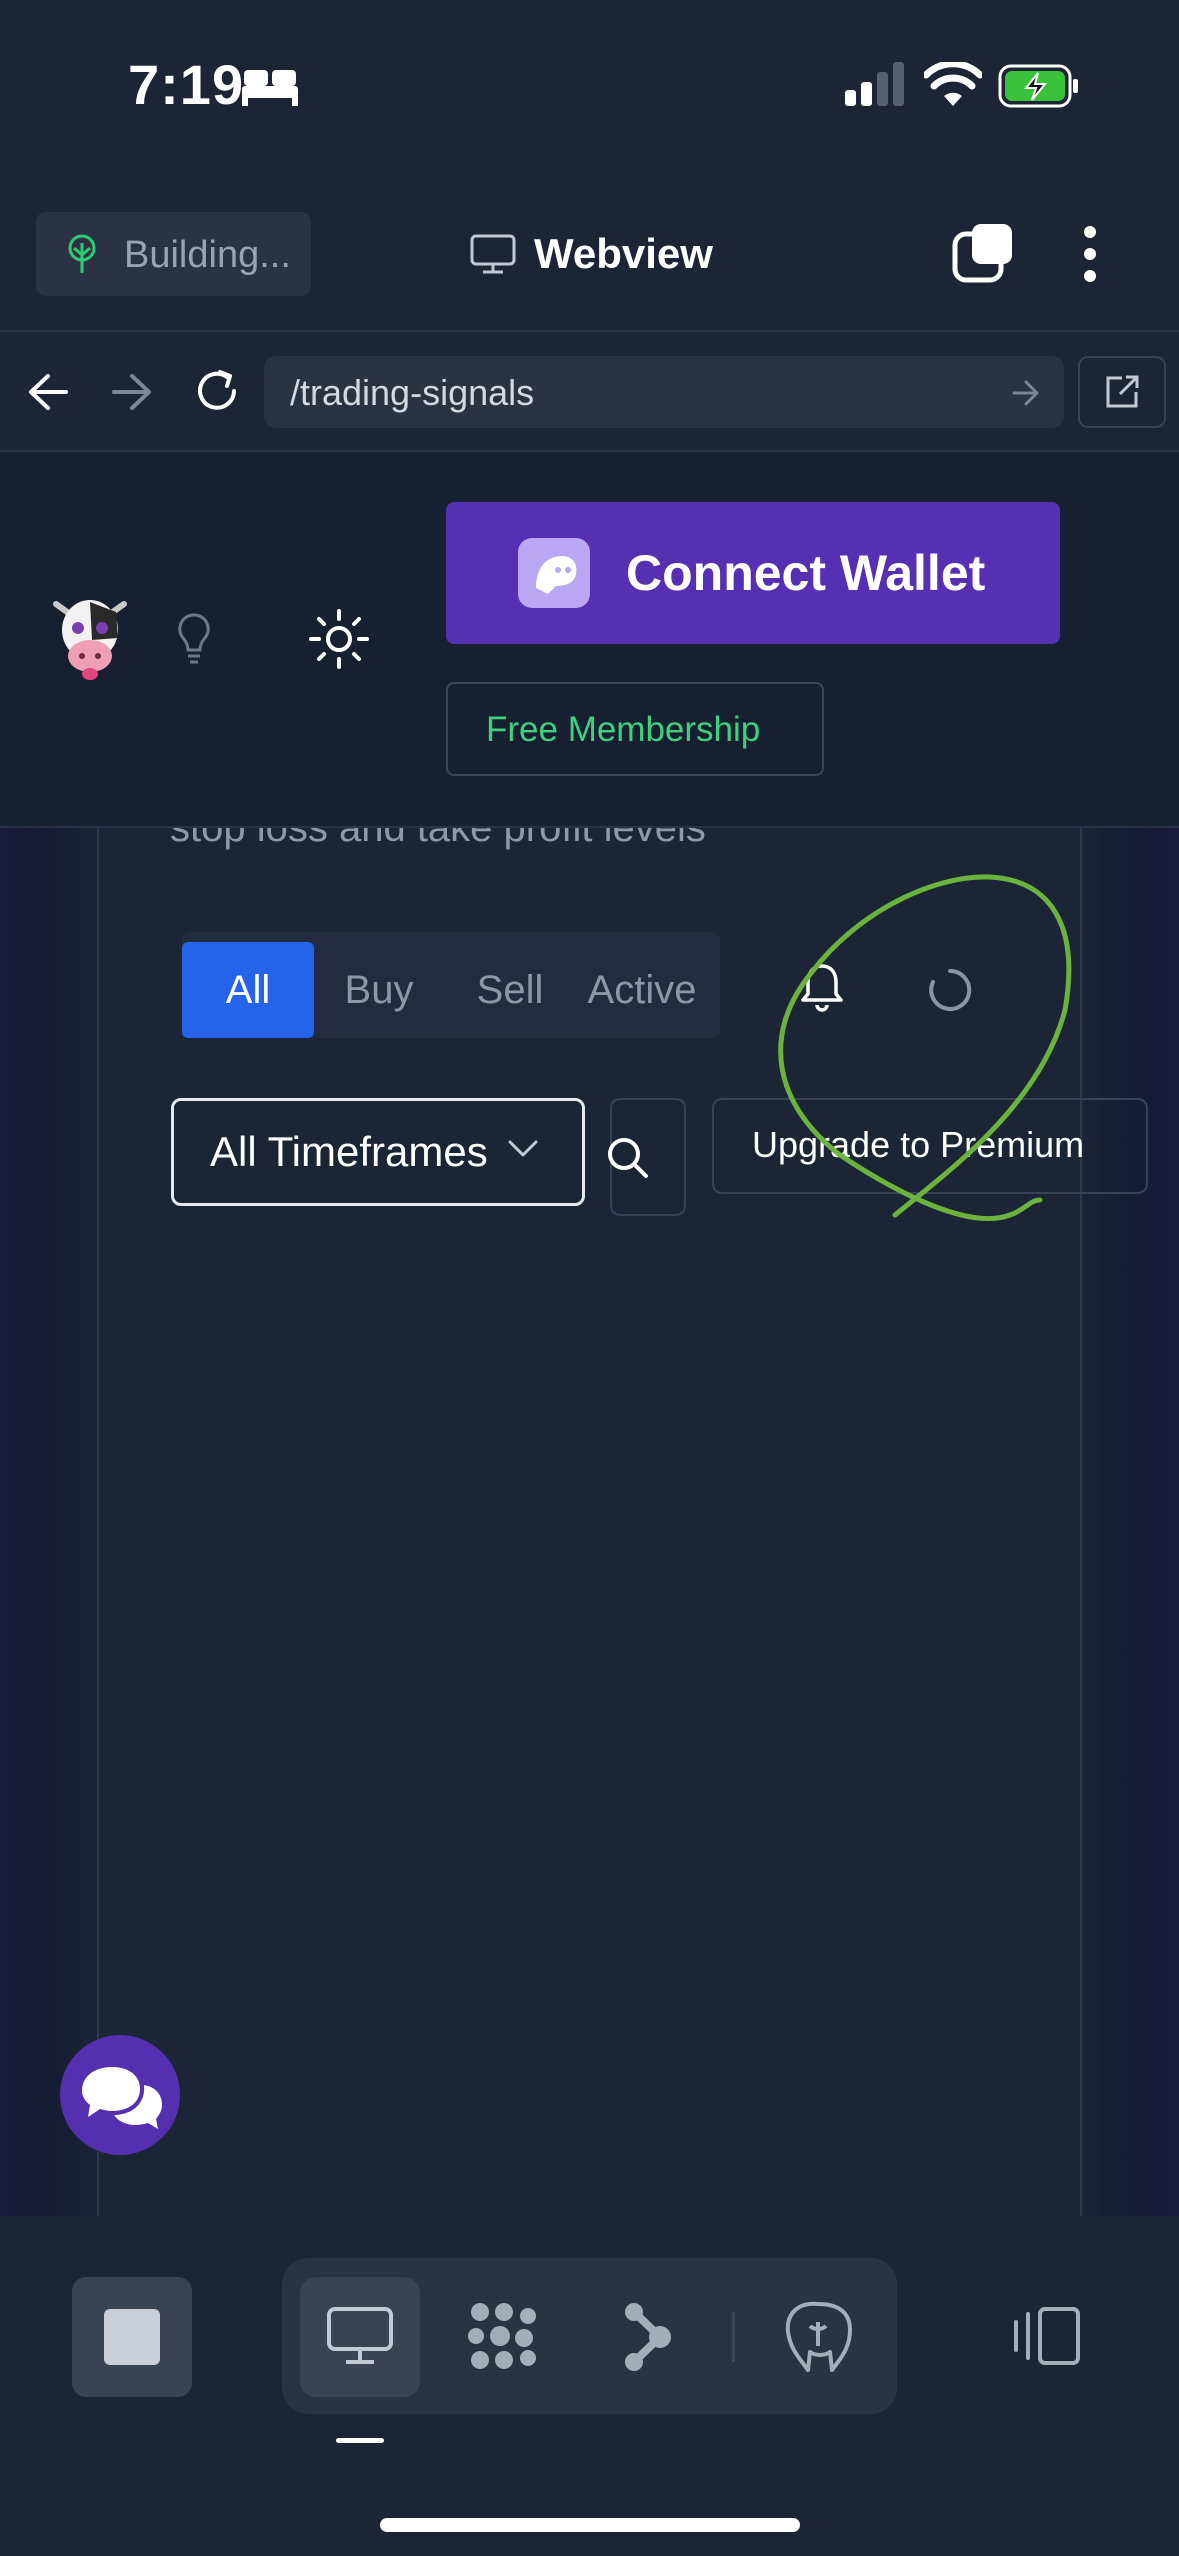  What do you see at coordinates (48, 392) in the screenshot?
I see `back-icon` at bounding box center [48, 392].